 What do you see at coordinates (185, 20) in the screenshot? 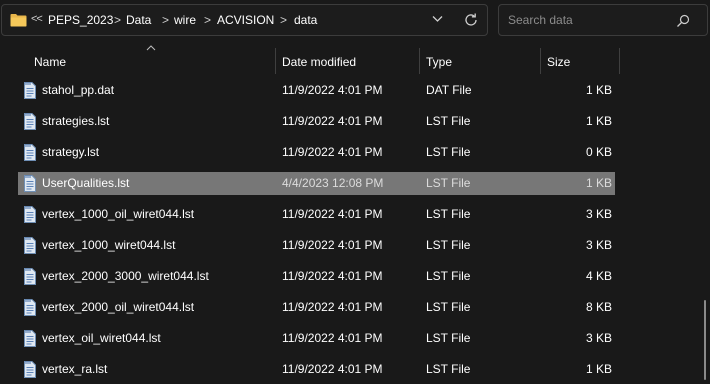
I see `breadcrumb-wire: wire` at bounding box center [185, 20].